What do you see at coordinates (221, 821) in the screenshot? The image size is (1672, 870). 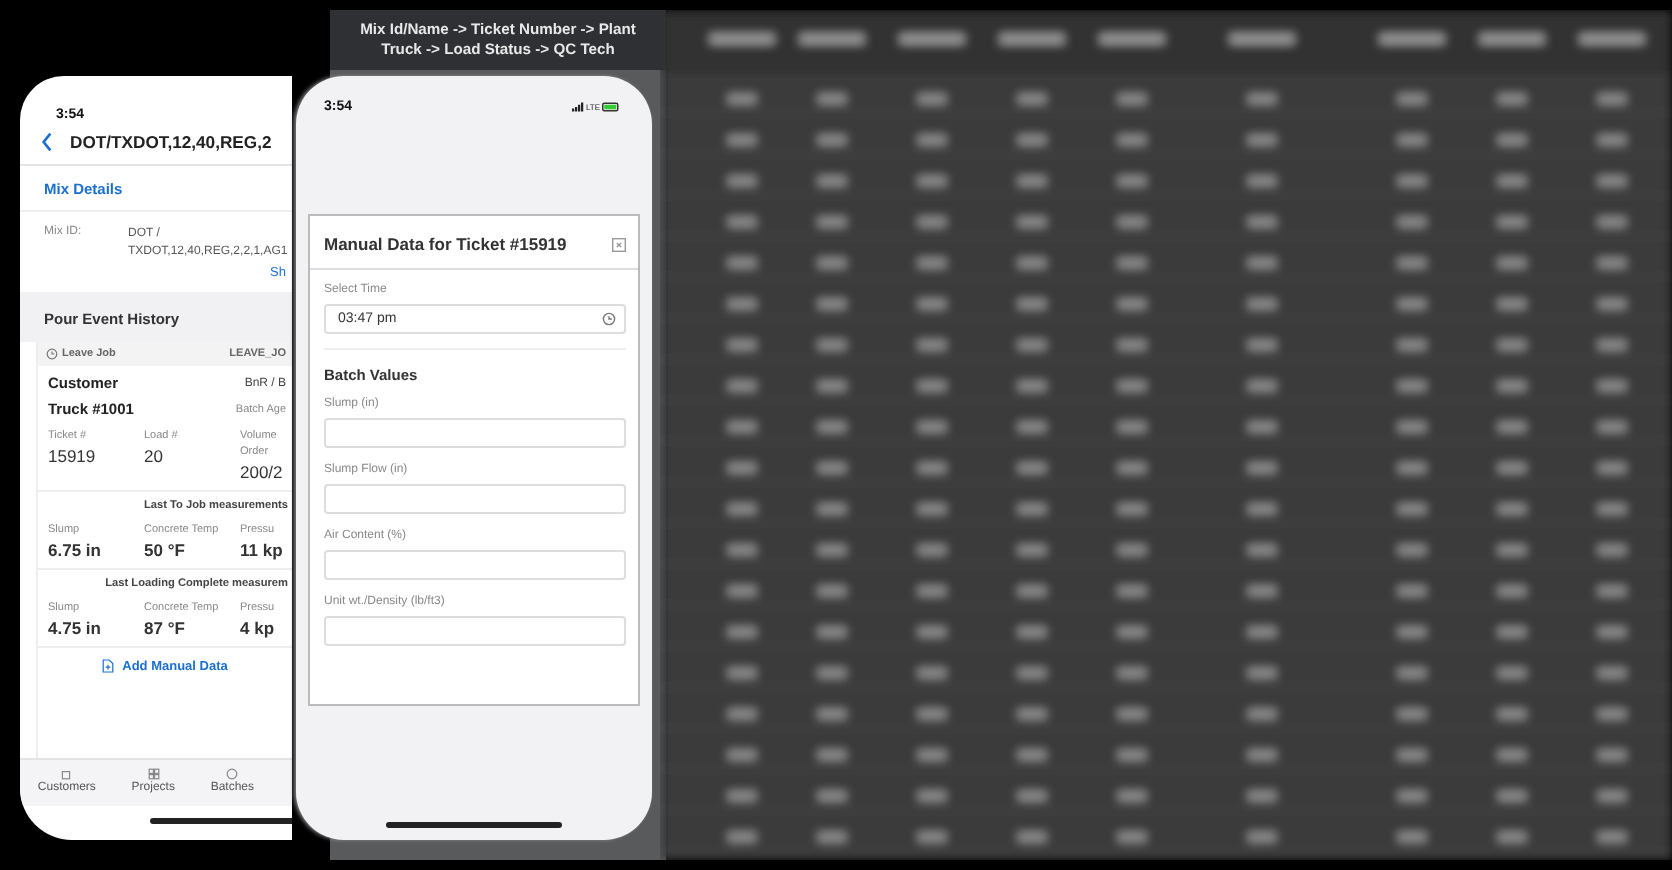 I see `home-indicator` at bounding box center [221, 821].